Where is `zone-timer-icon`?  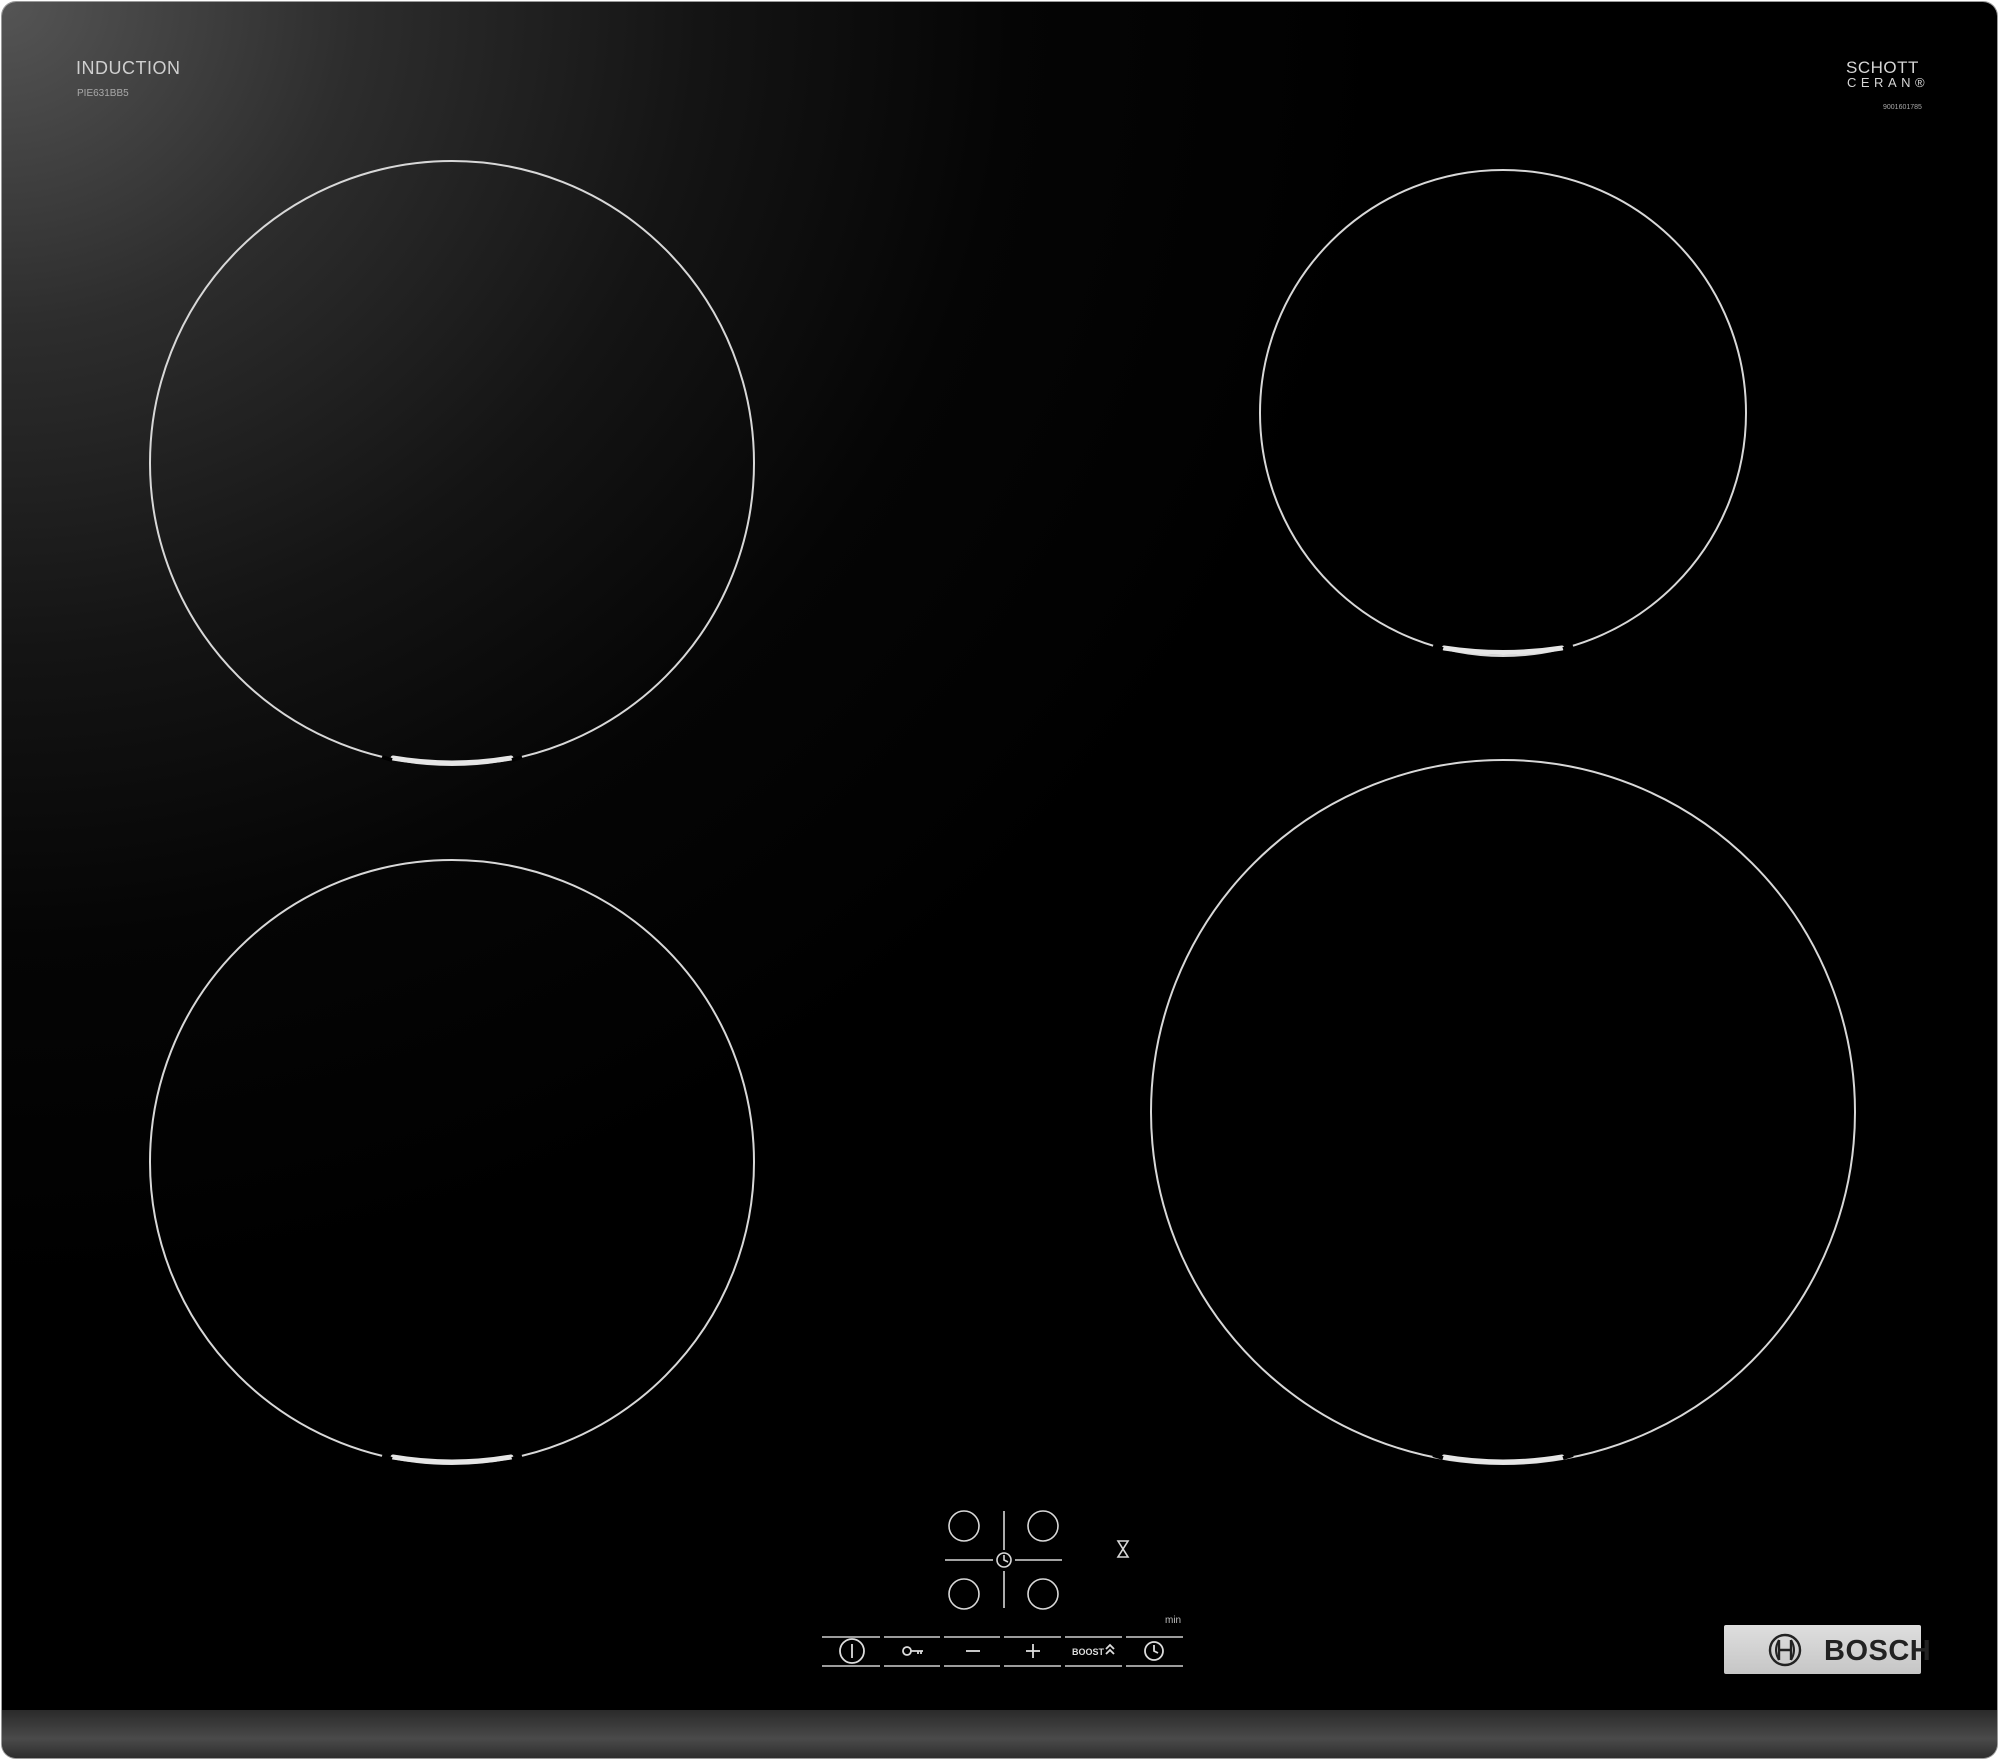
zone-timer-icon is located at coordinates (1004, 1560).